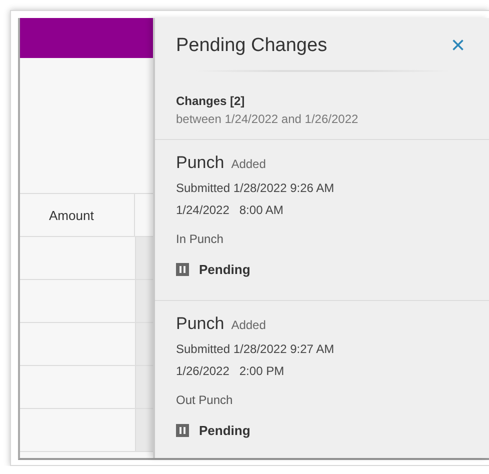  Describe the element at coordinates (77, 215) in the screenshot. I see `column-header: Amount` at that location.